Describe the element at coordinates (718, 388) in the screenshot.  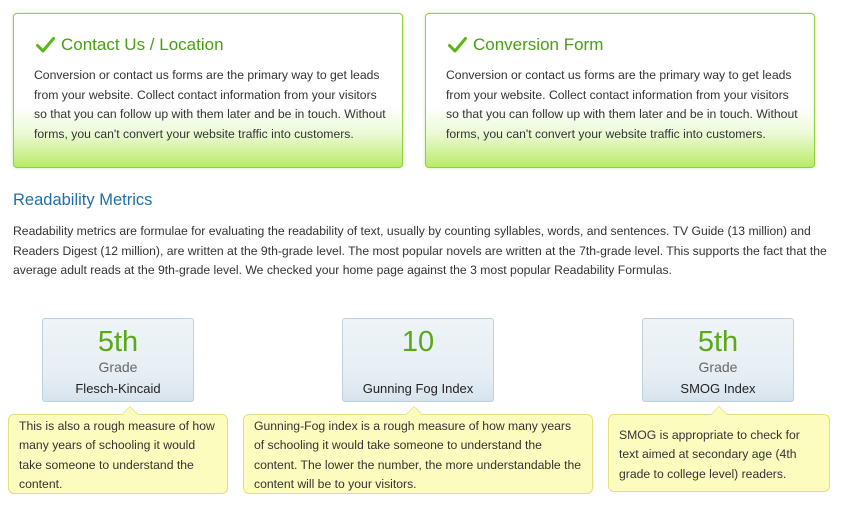
I see `metric-name: SMOG Index` at that location.